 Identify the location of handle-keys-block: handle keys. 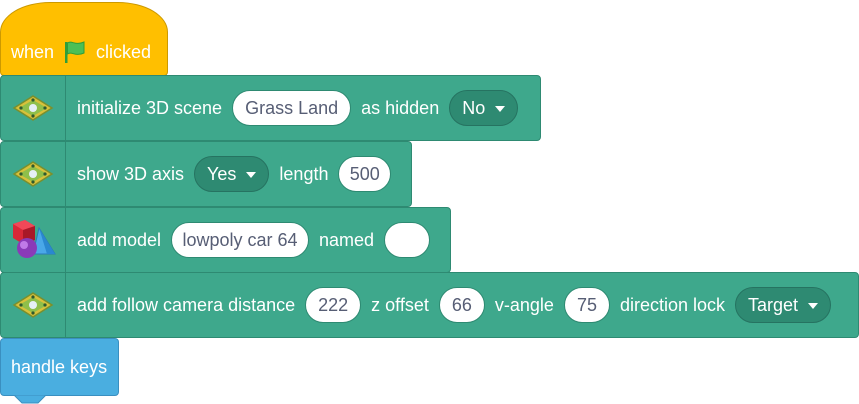
(59, 367).